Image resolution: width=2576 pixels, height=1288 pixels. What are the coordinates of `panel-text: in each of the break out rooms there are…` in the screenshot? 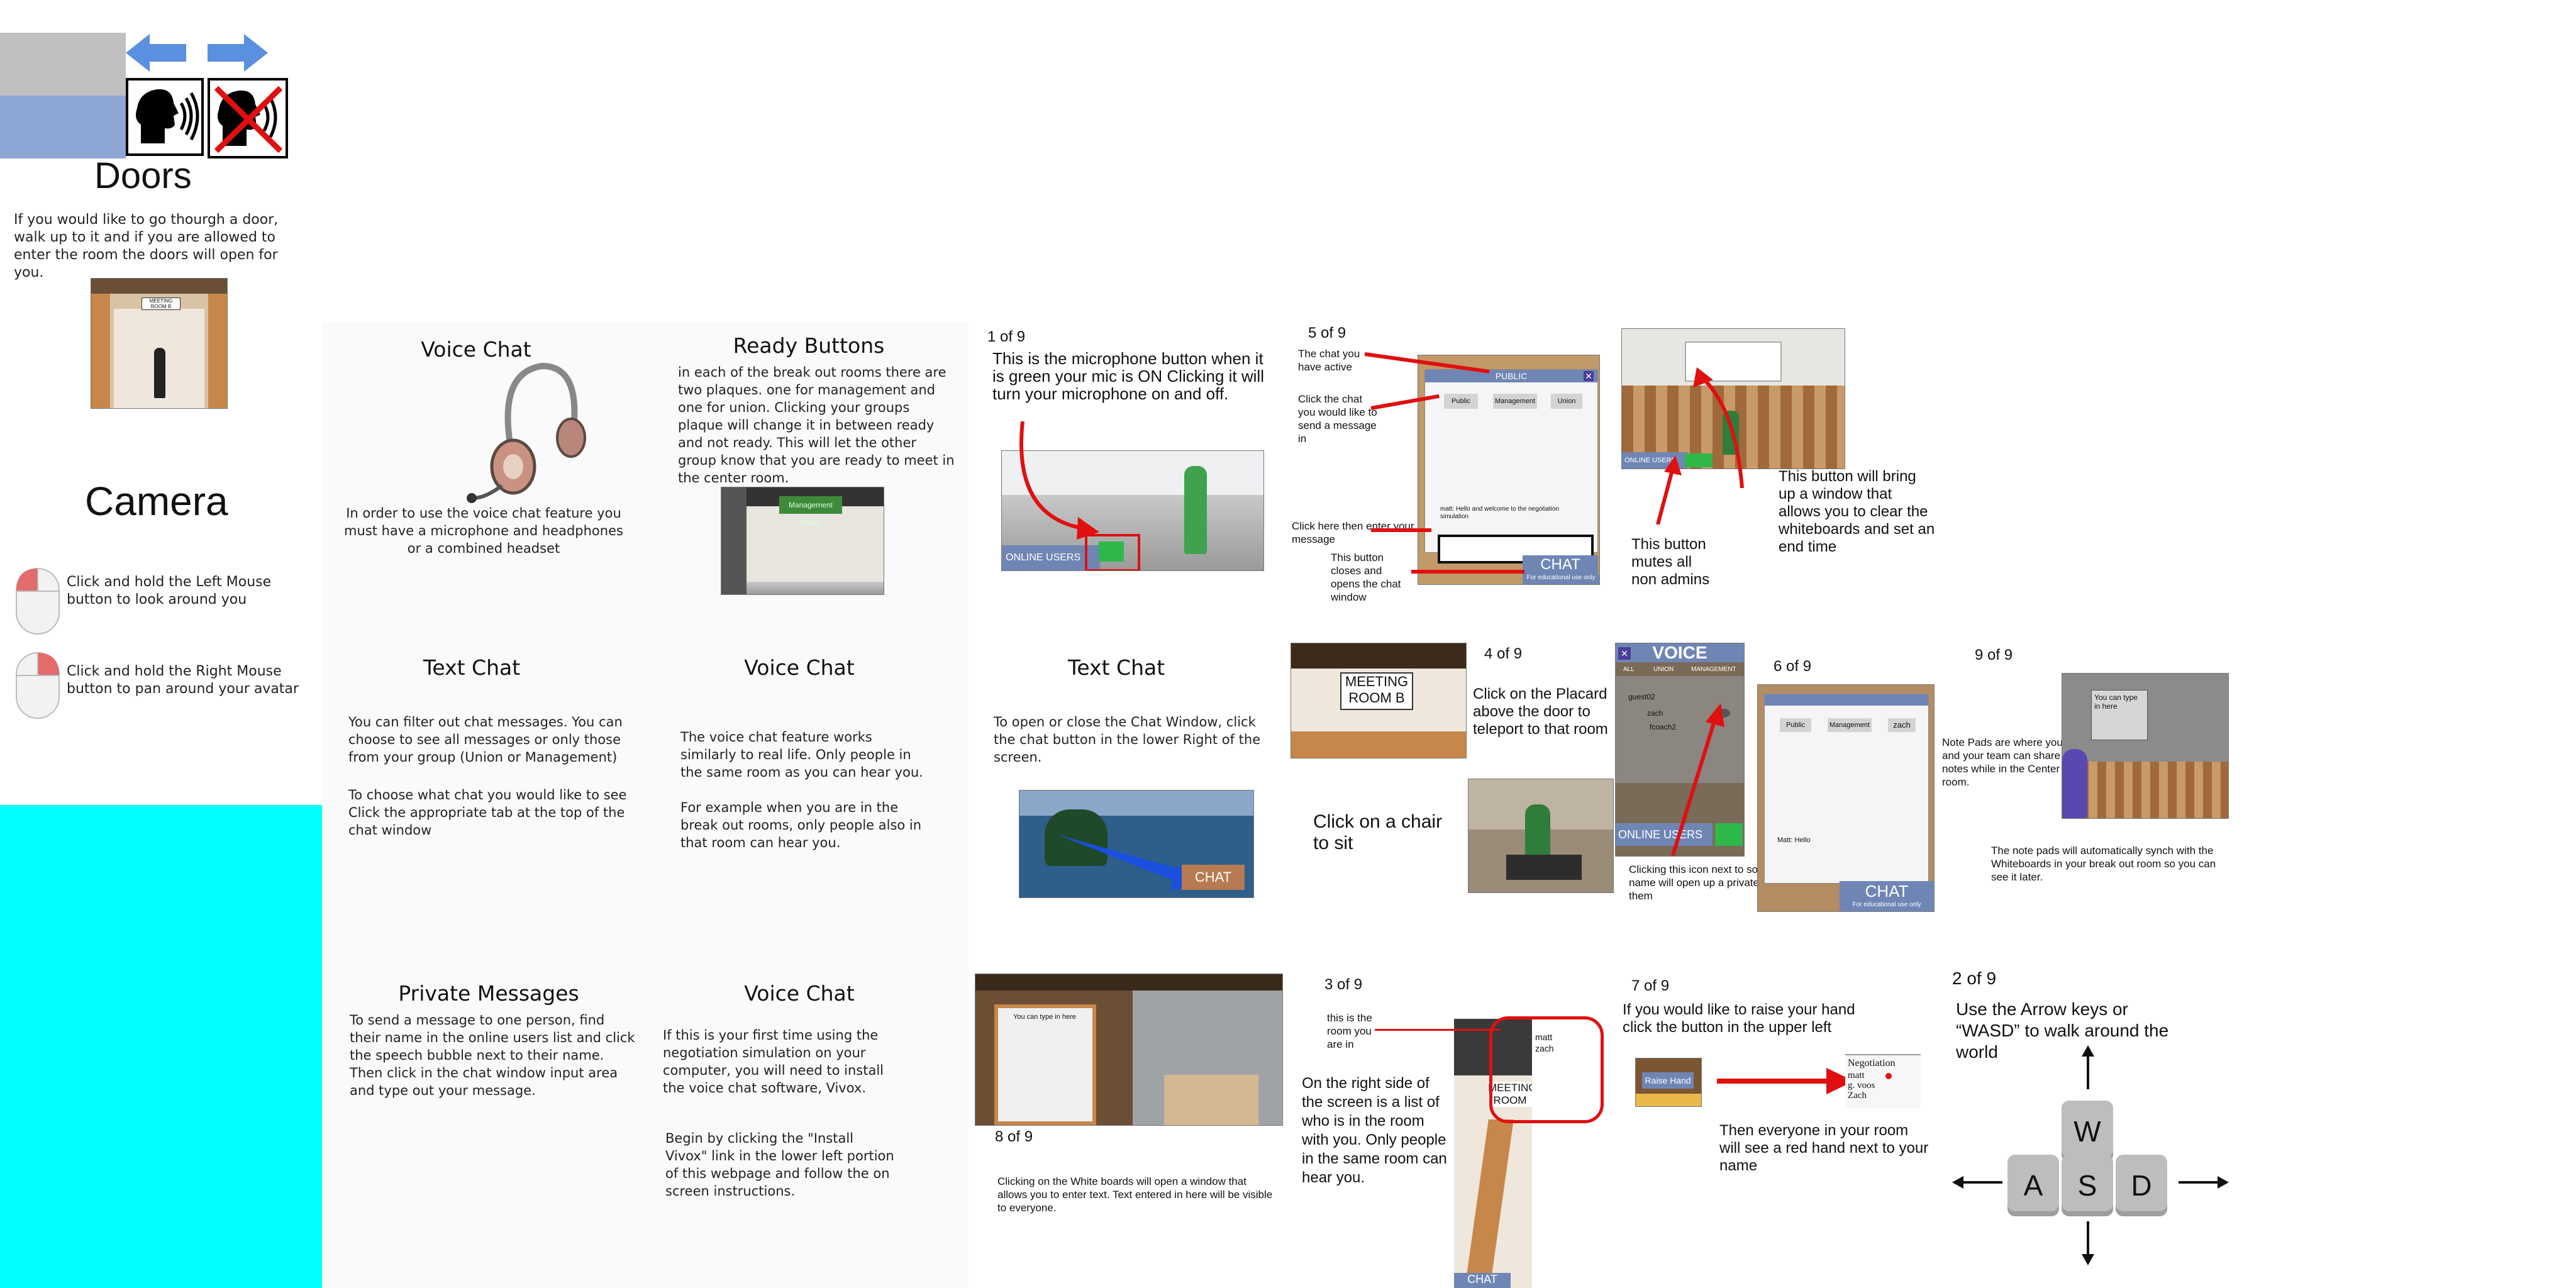 It's located at (816, 425).